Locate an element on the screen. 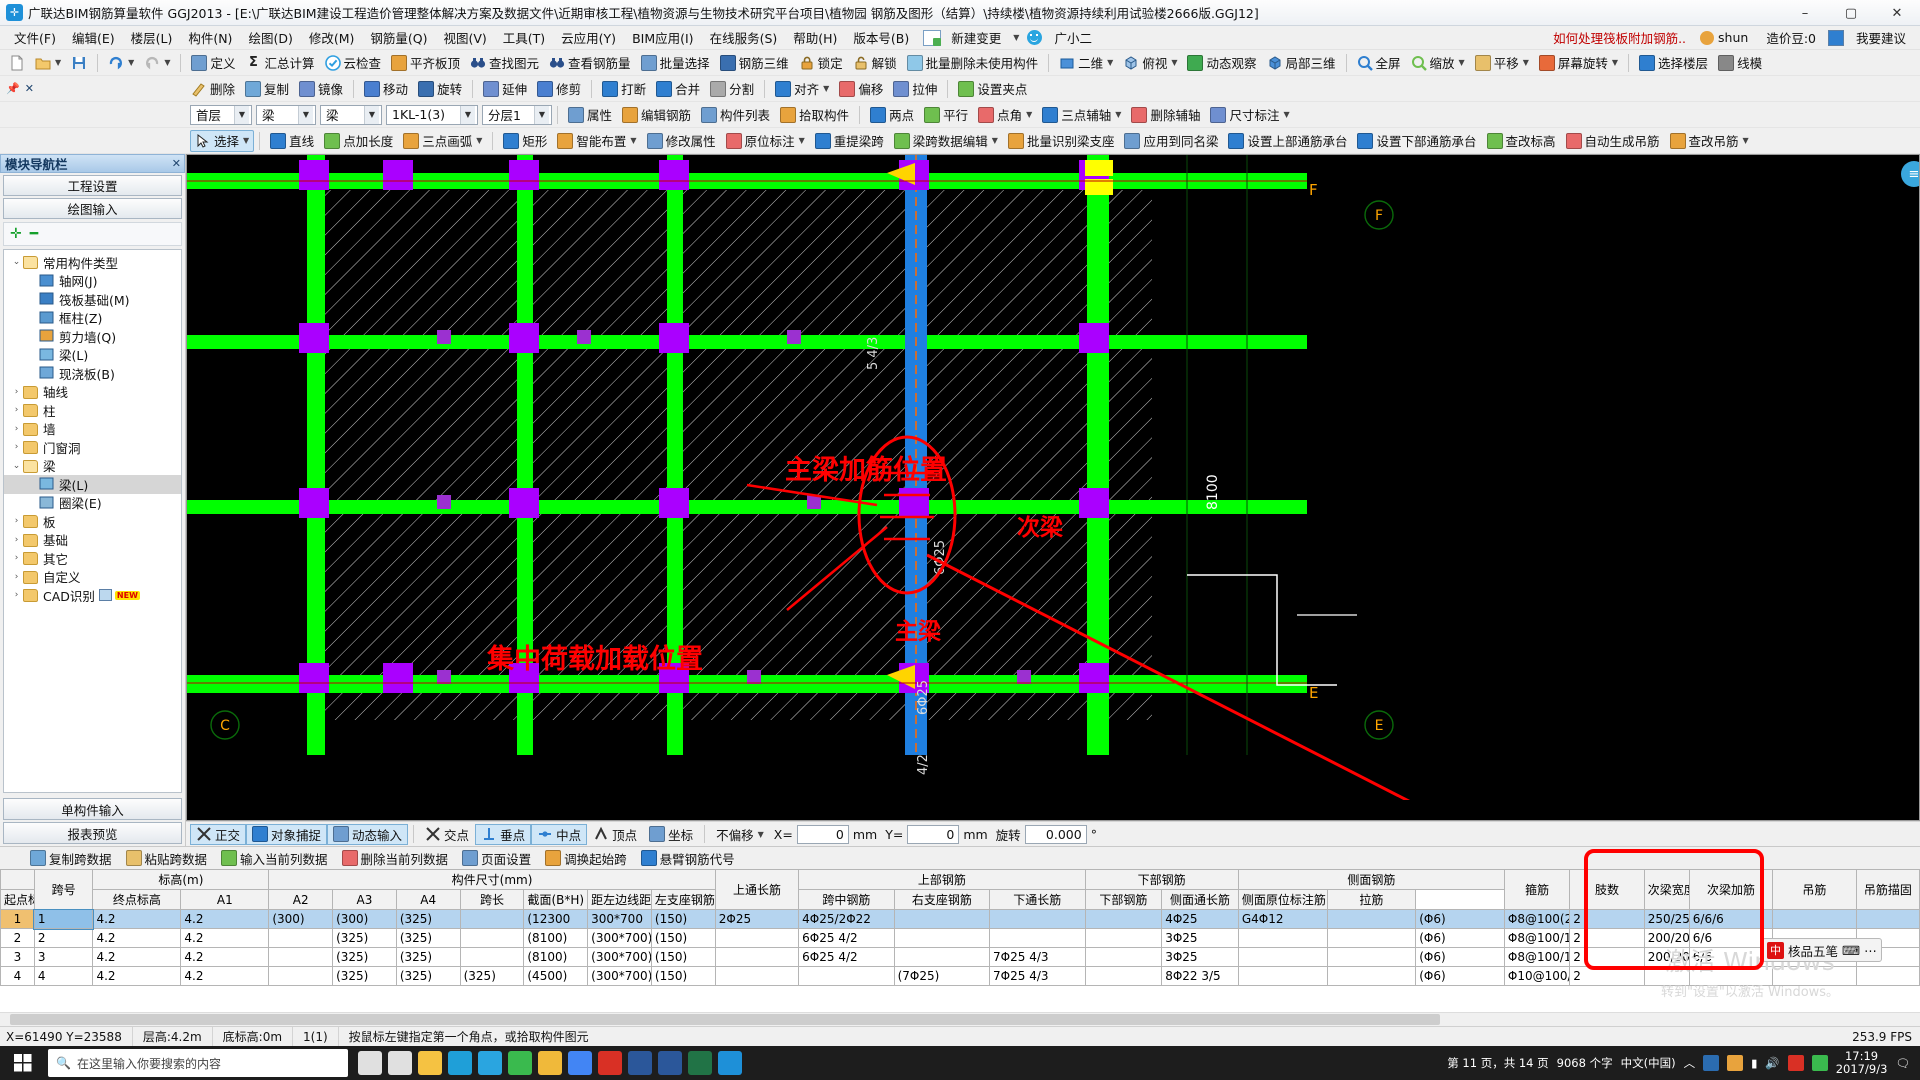 This screenshot has height=1080, width=1920. tray-app4-icon is located at coordinates (1819, 1063).